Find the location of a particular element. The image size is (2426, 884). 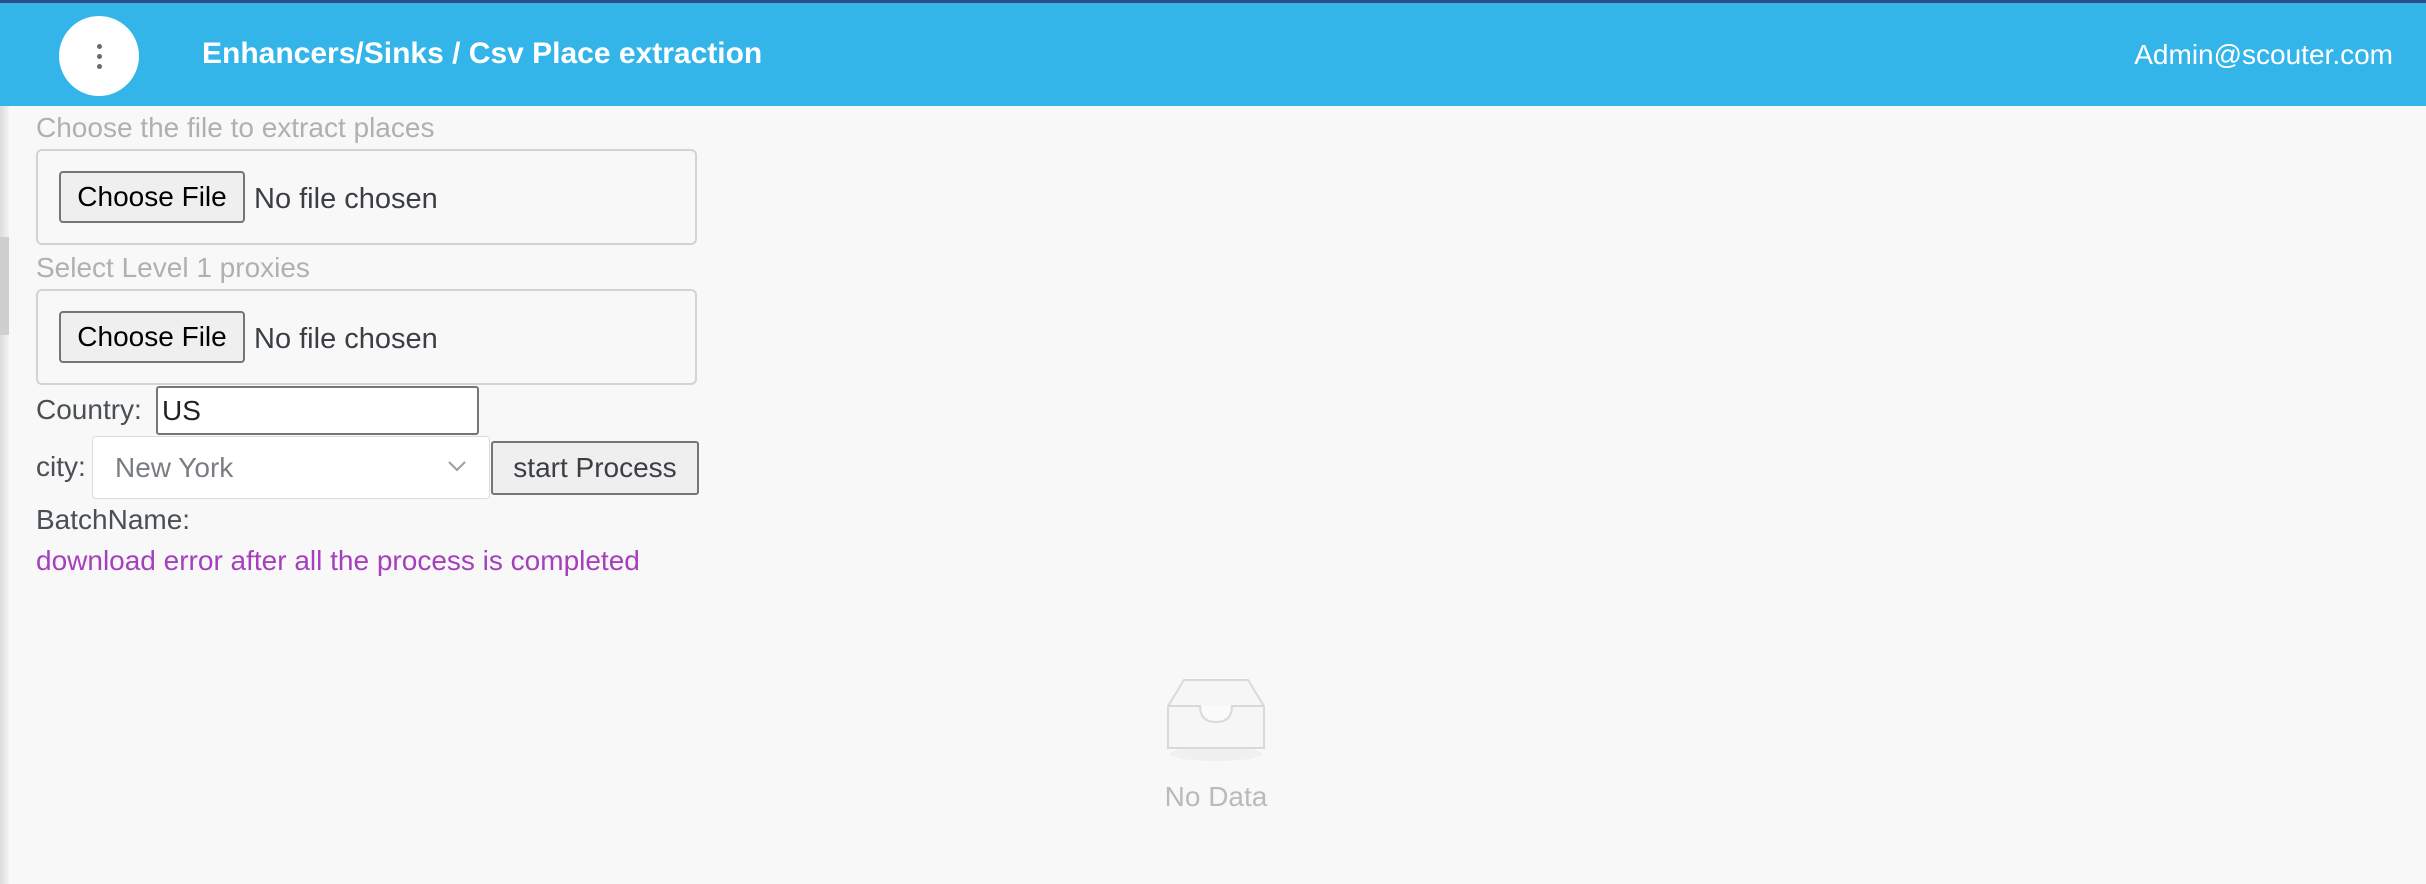

proxies-file-status: No file chosen is located at coordinates (346, 339).